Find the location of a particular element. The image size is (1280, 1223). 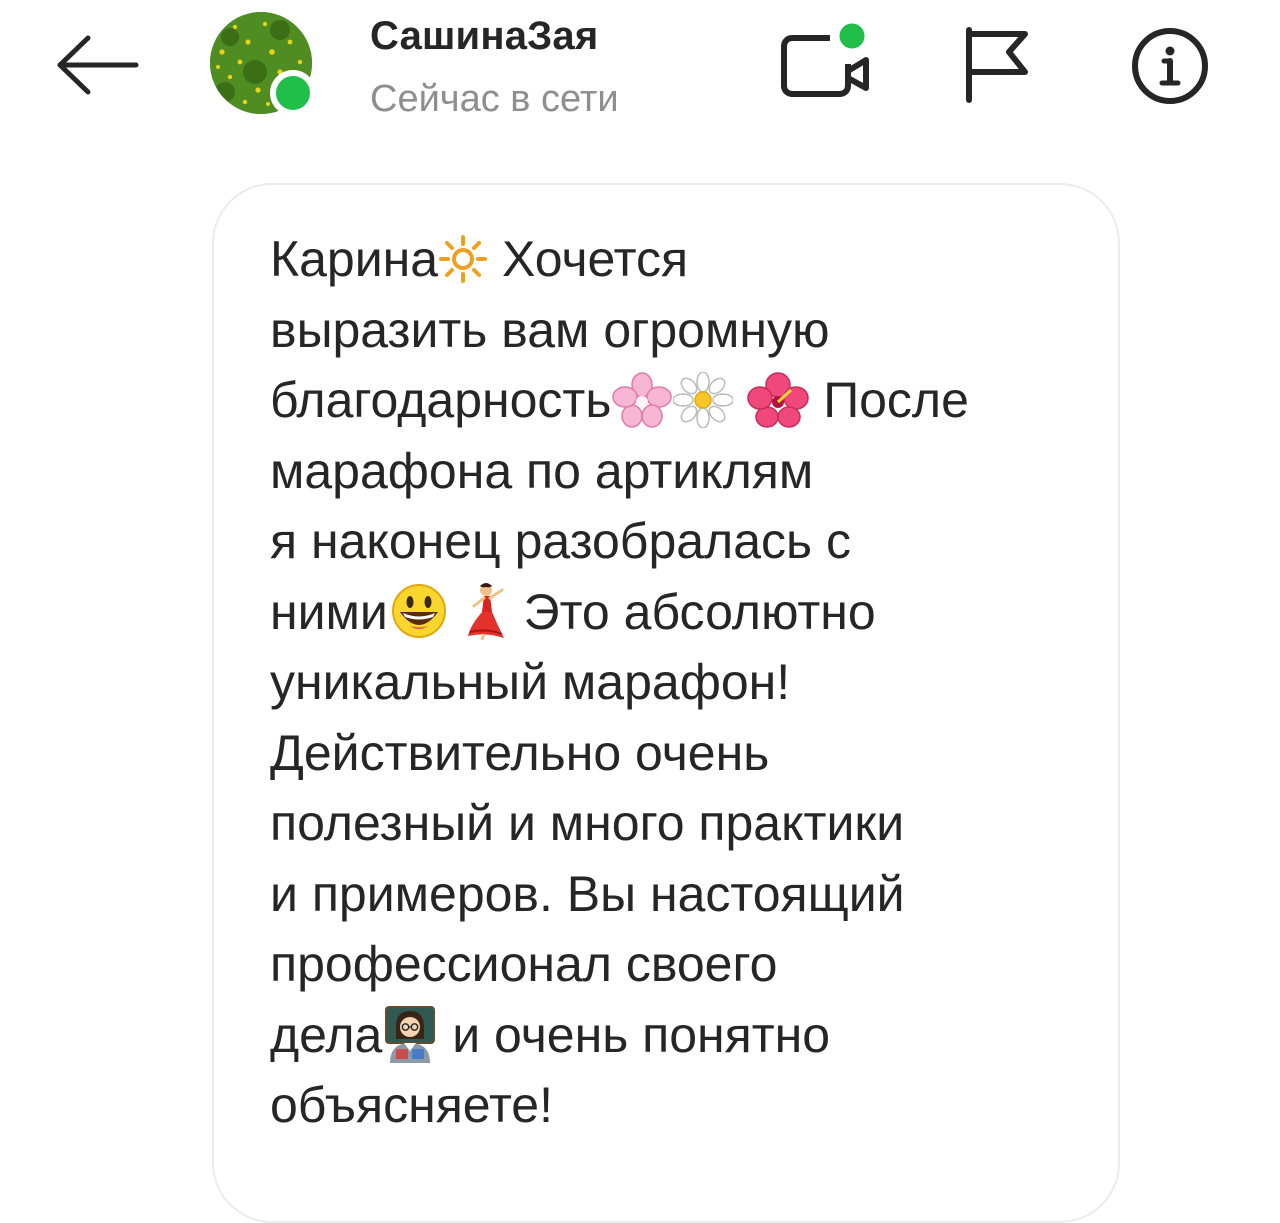

message-line: ними Это абсолютно is located at coordinates (573, 611).